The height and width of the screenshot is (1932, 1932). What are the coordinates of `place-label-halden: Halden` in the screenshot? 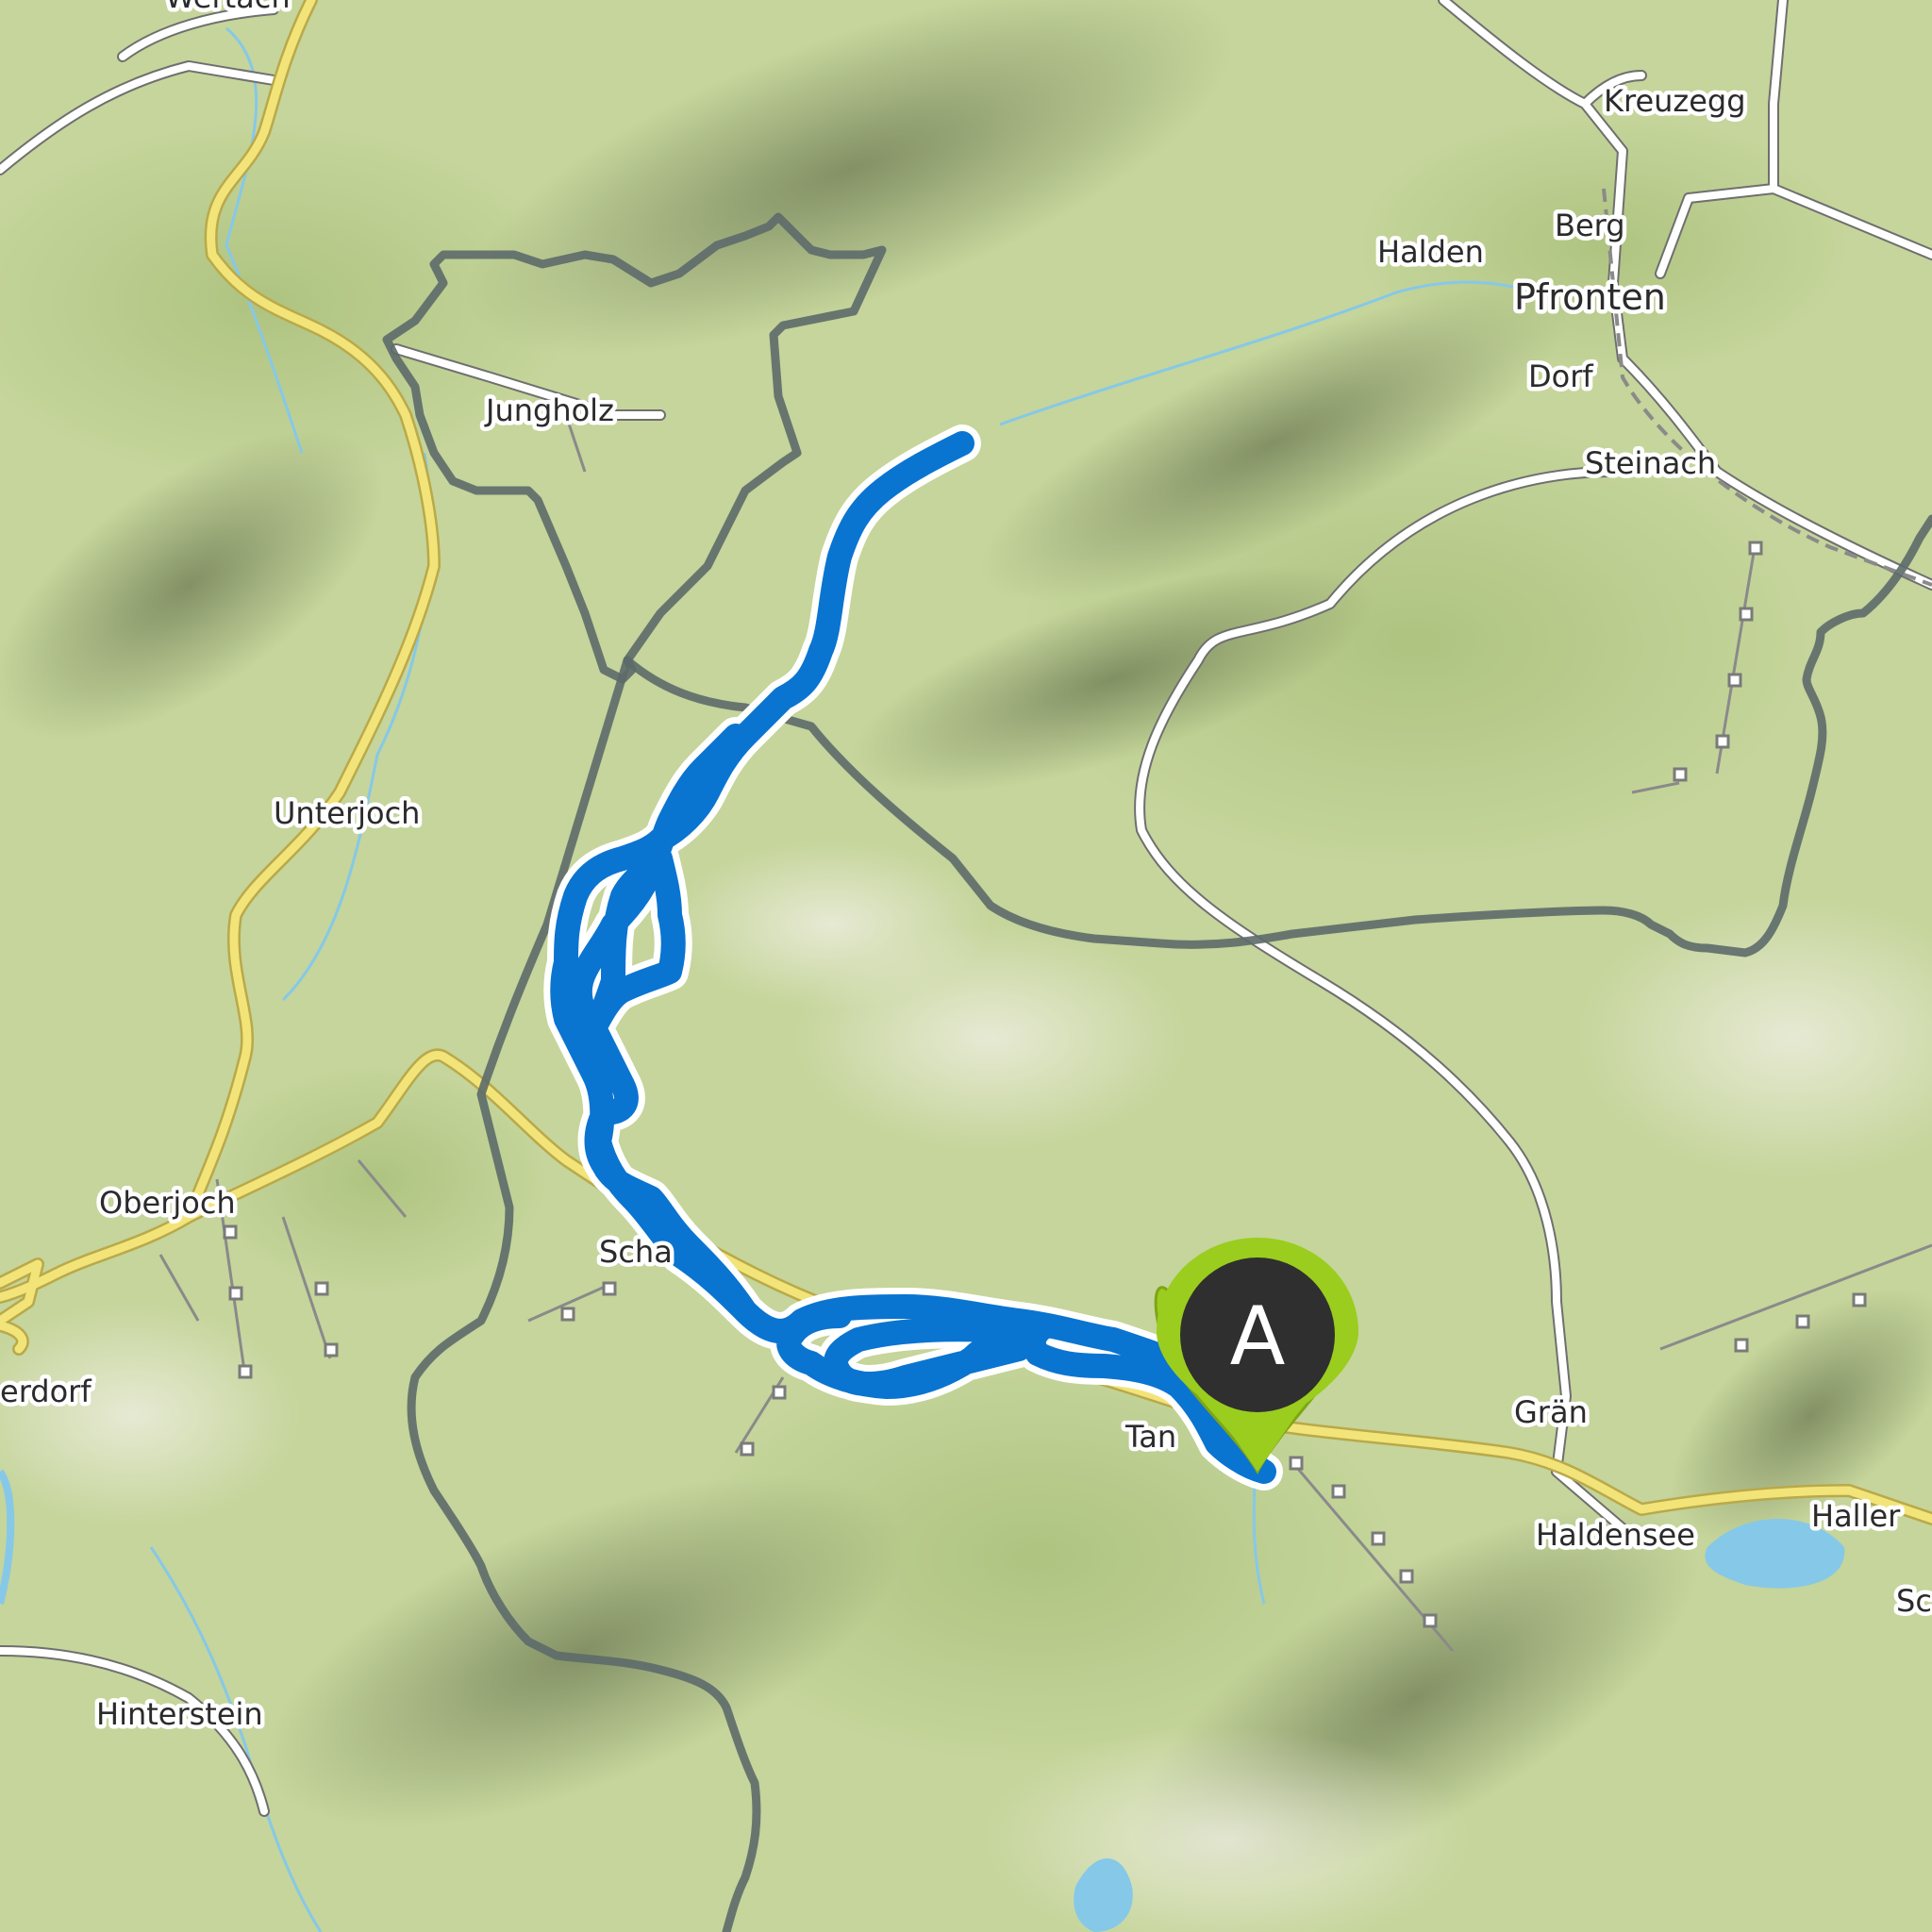 It's located at (1430, 252).